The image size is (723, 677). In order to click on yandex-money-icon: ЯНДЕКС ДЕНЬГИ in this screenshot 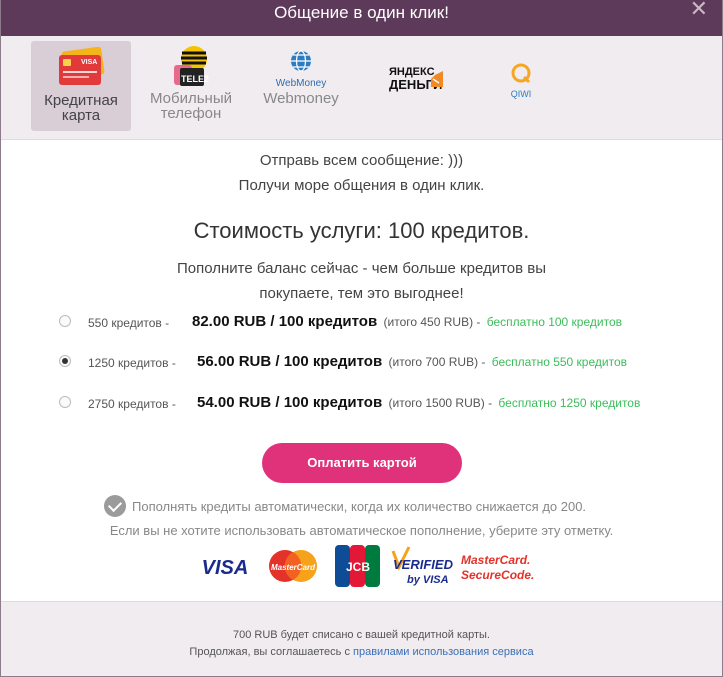, I will do `click(416, 79)`.